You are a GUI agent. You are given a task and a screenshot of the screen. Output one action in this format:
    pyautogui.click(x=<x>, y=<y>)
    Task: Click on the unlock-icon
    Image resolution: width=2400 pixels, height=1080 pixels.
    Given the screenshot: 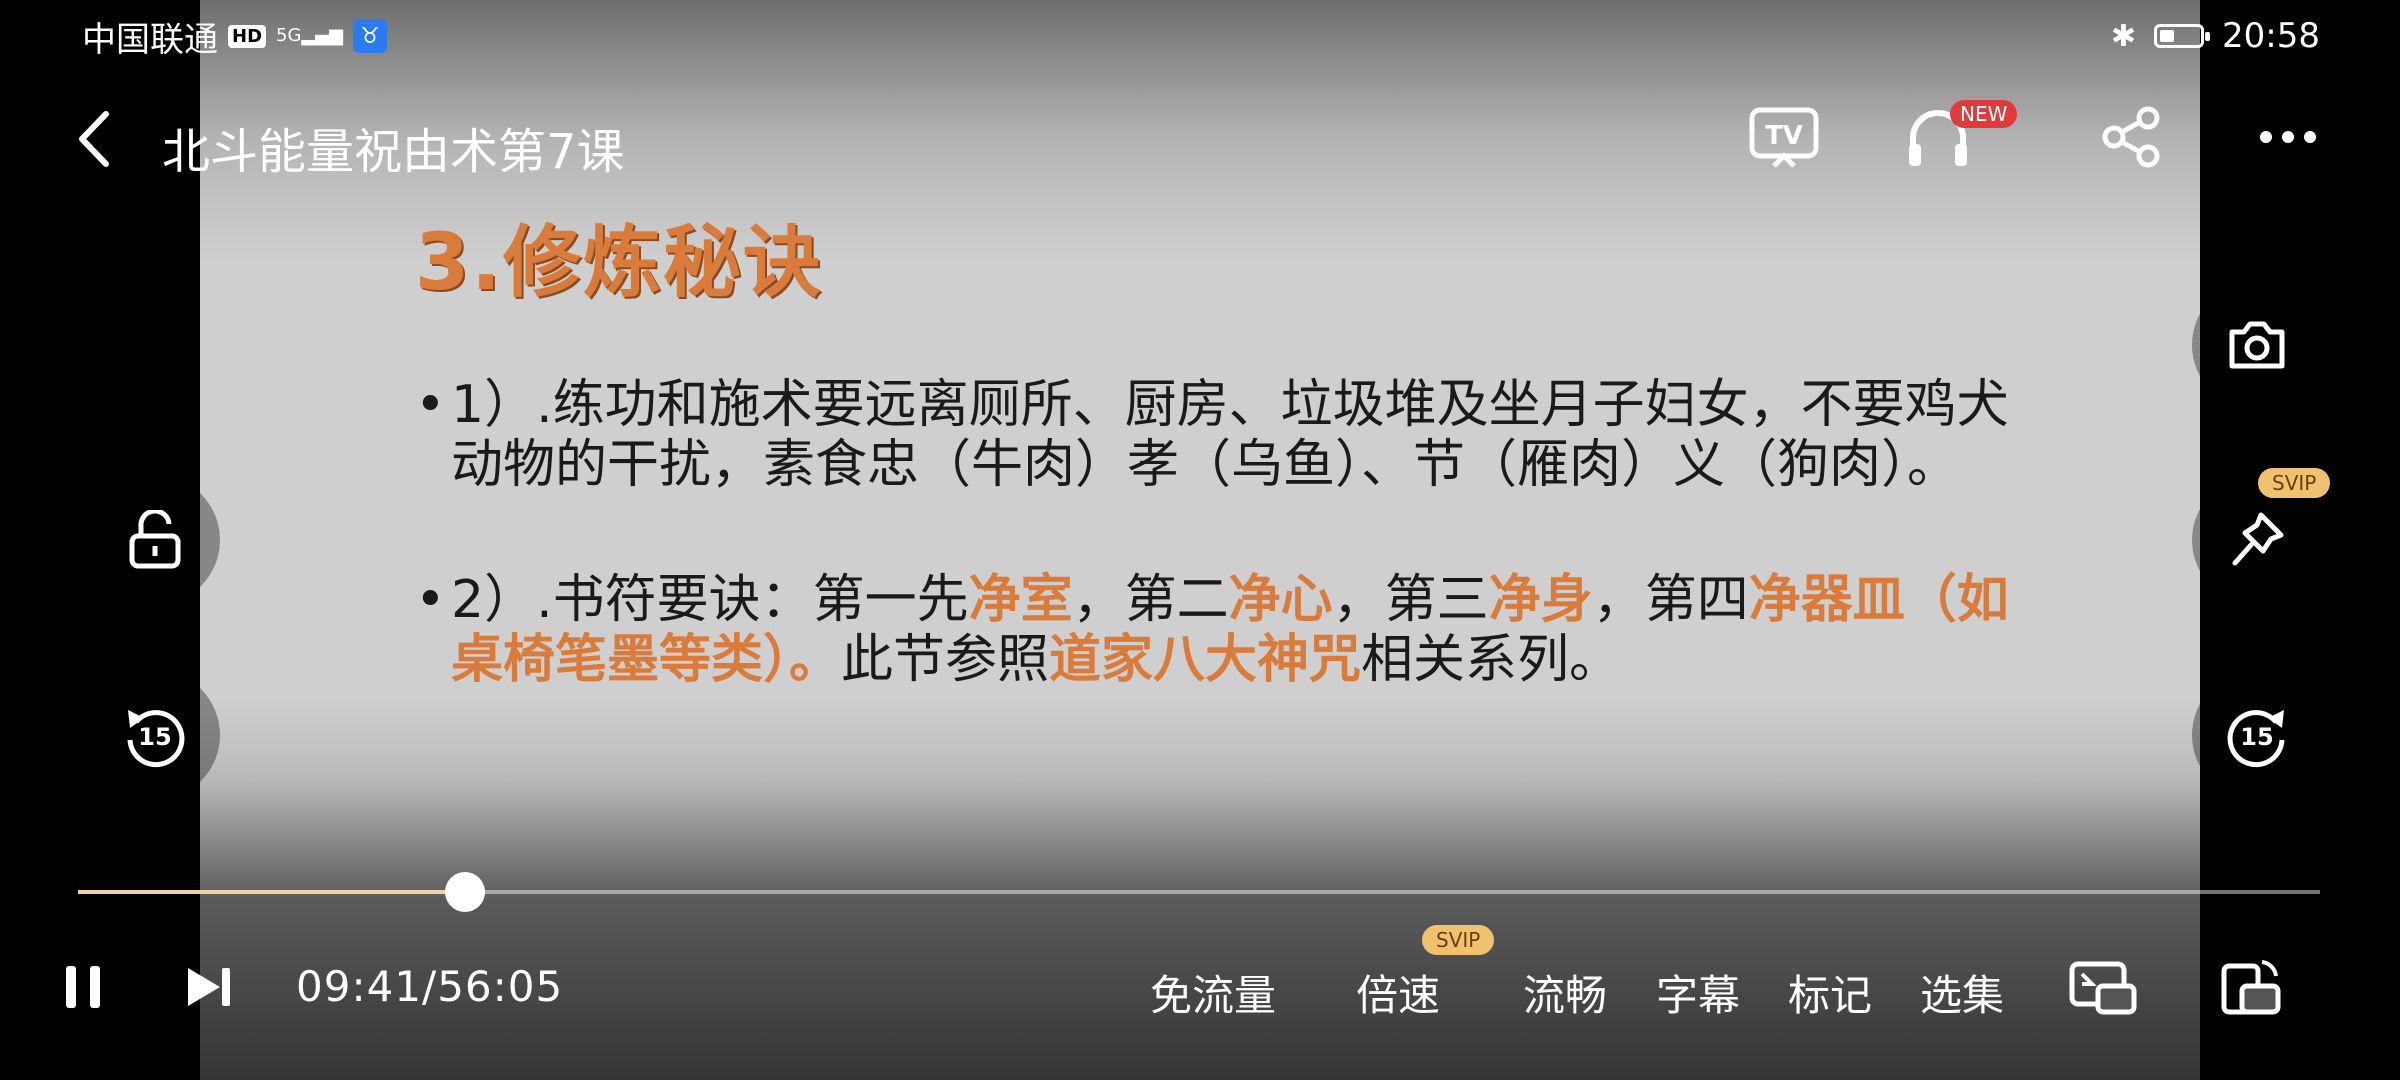 What is the action you would take?
    pyautogui.click(x=155, y=539)
    